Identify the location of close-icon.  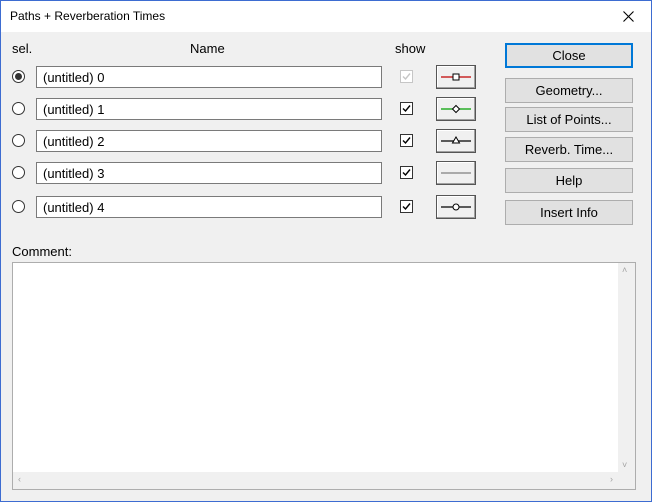
(628, 16).